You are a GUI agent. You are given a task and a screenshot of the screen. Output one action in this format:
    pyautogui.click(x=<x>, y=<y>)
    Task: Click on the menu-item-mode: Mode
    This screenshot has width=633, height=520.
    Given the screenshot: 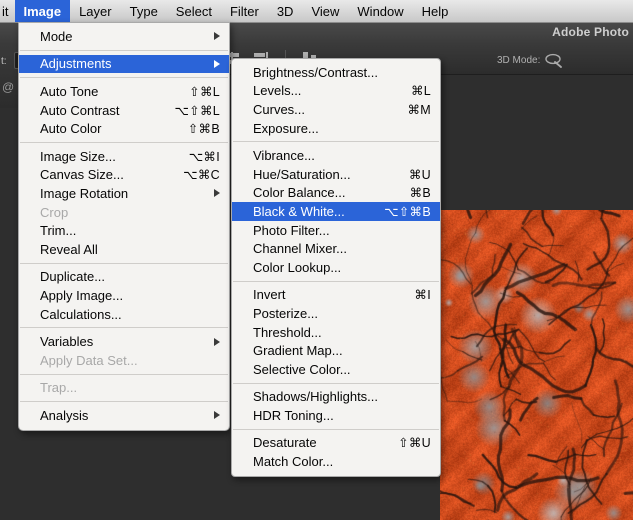 What is the action you would take?
    pyautogui.click(x=124, y=36)
    